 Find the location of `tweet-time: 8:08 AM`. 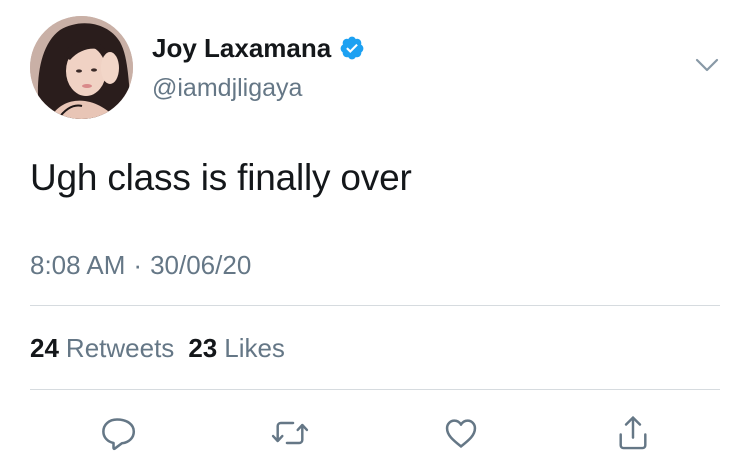

tweet-time: 8:08 AM is located at coordinates (78, 265).